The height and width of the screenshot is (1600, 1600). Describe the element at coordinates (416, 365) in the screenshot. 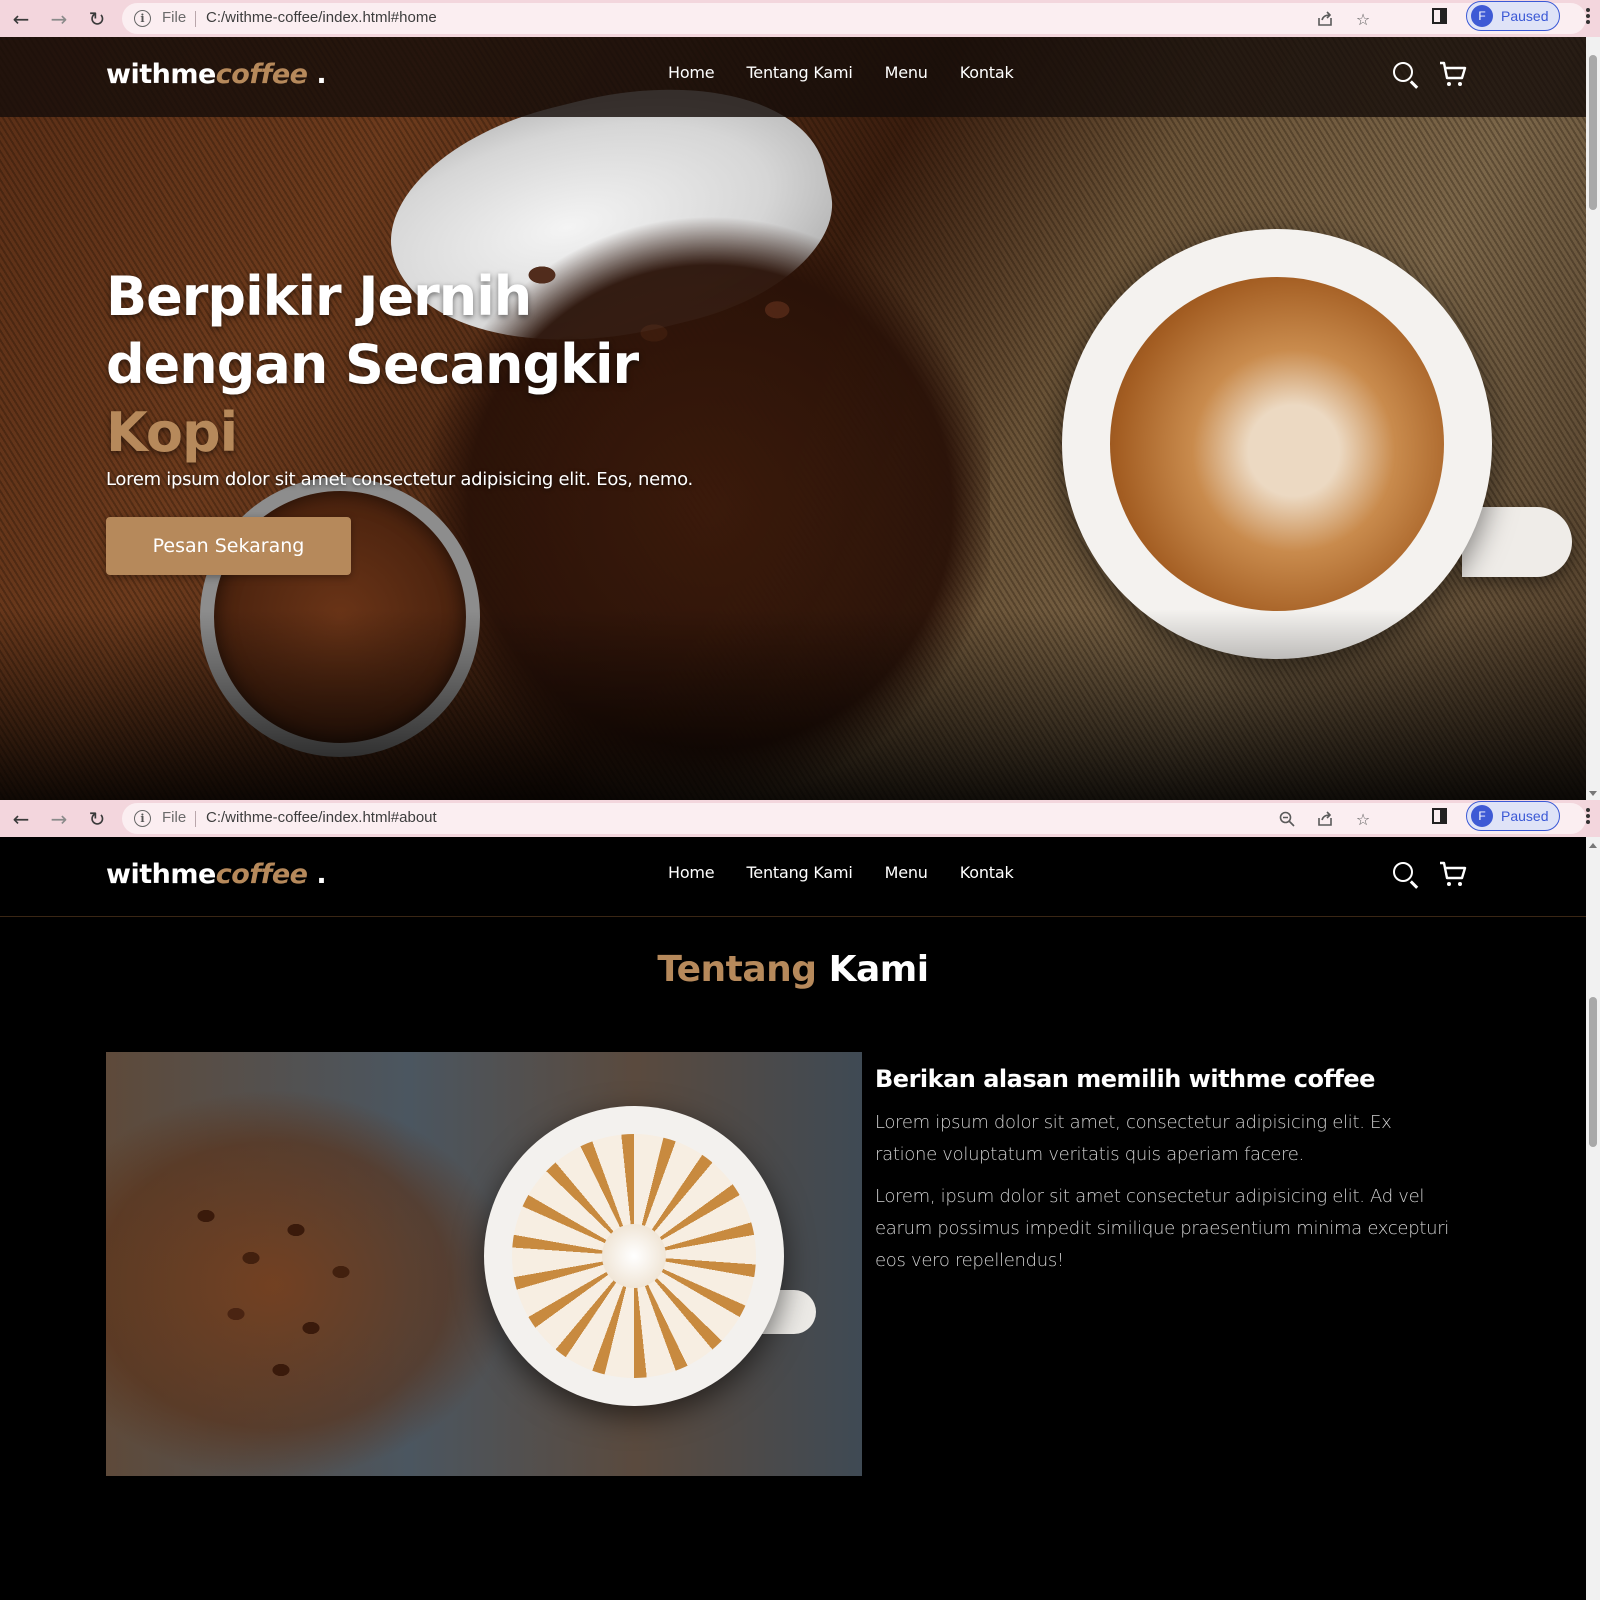

I see `hero-title: Berpikir Jernih dengan Secangkir Kopi` at that location.